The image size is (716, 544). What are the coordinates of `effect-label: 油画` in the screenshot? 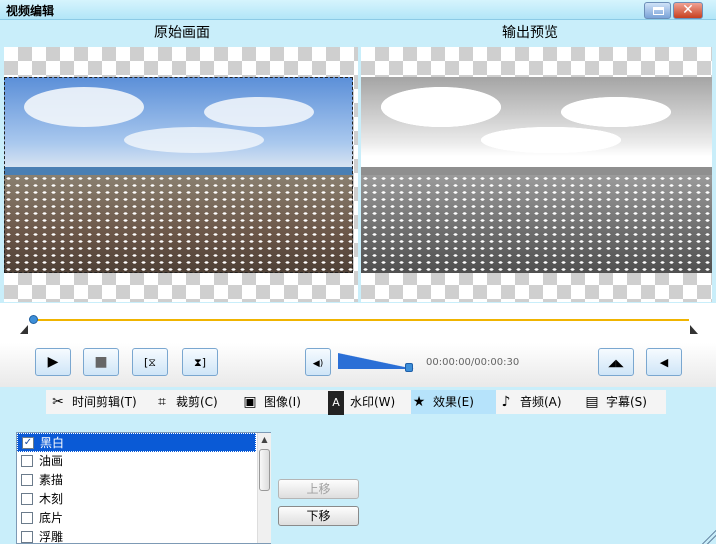 It's located at (51, 461).